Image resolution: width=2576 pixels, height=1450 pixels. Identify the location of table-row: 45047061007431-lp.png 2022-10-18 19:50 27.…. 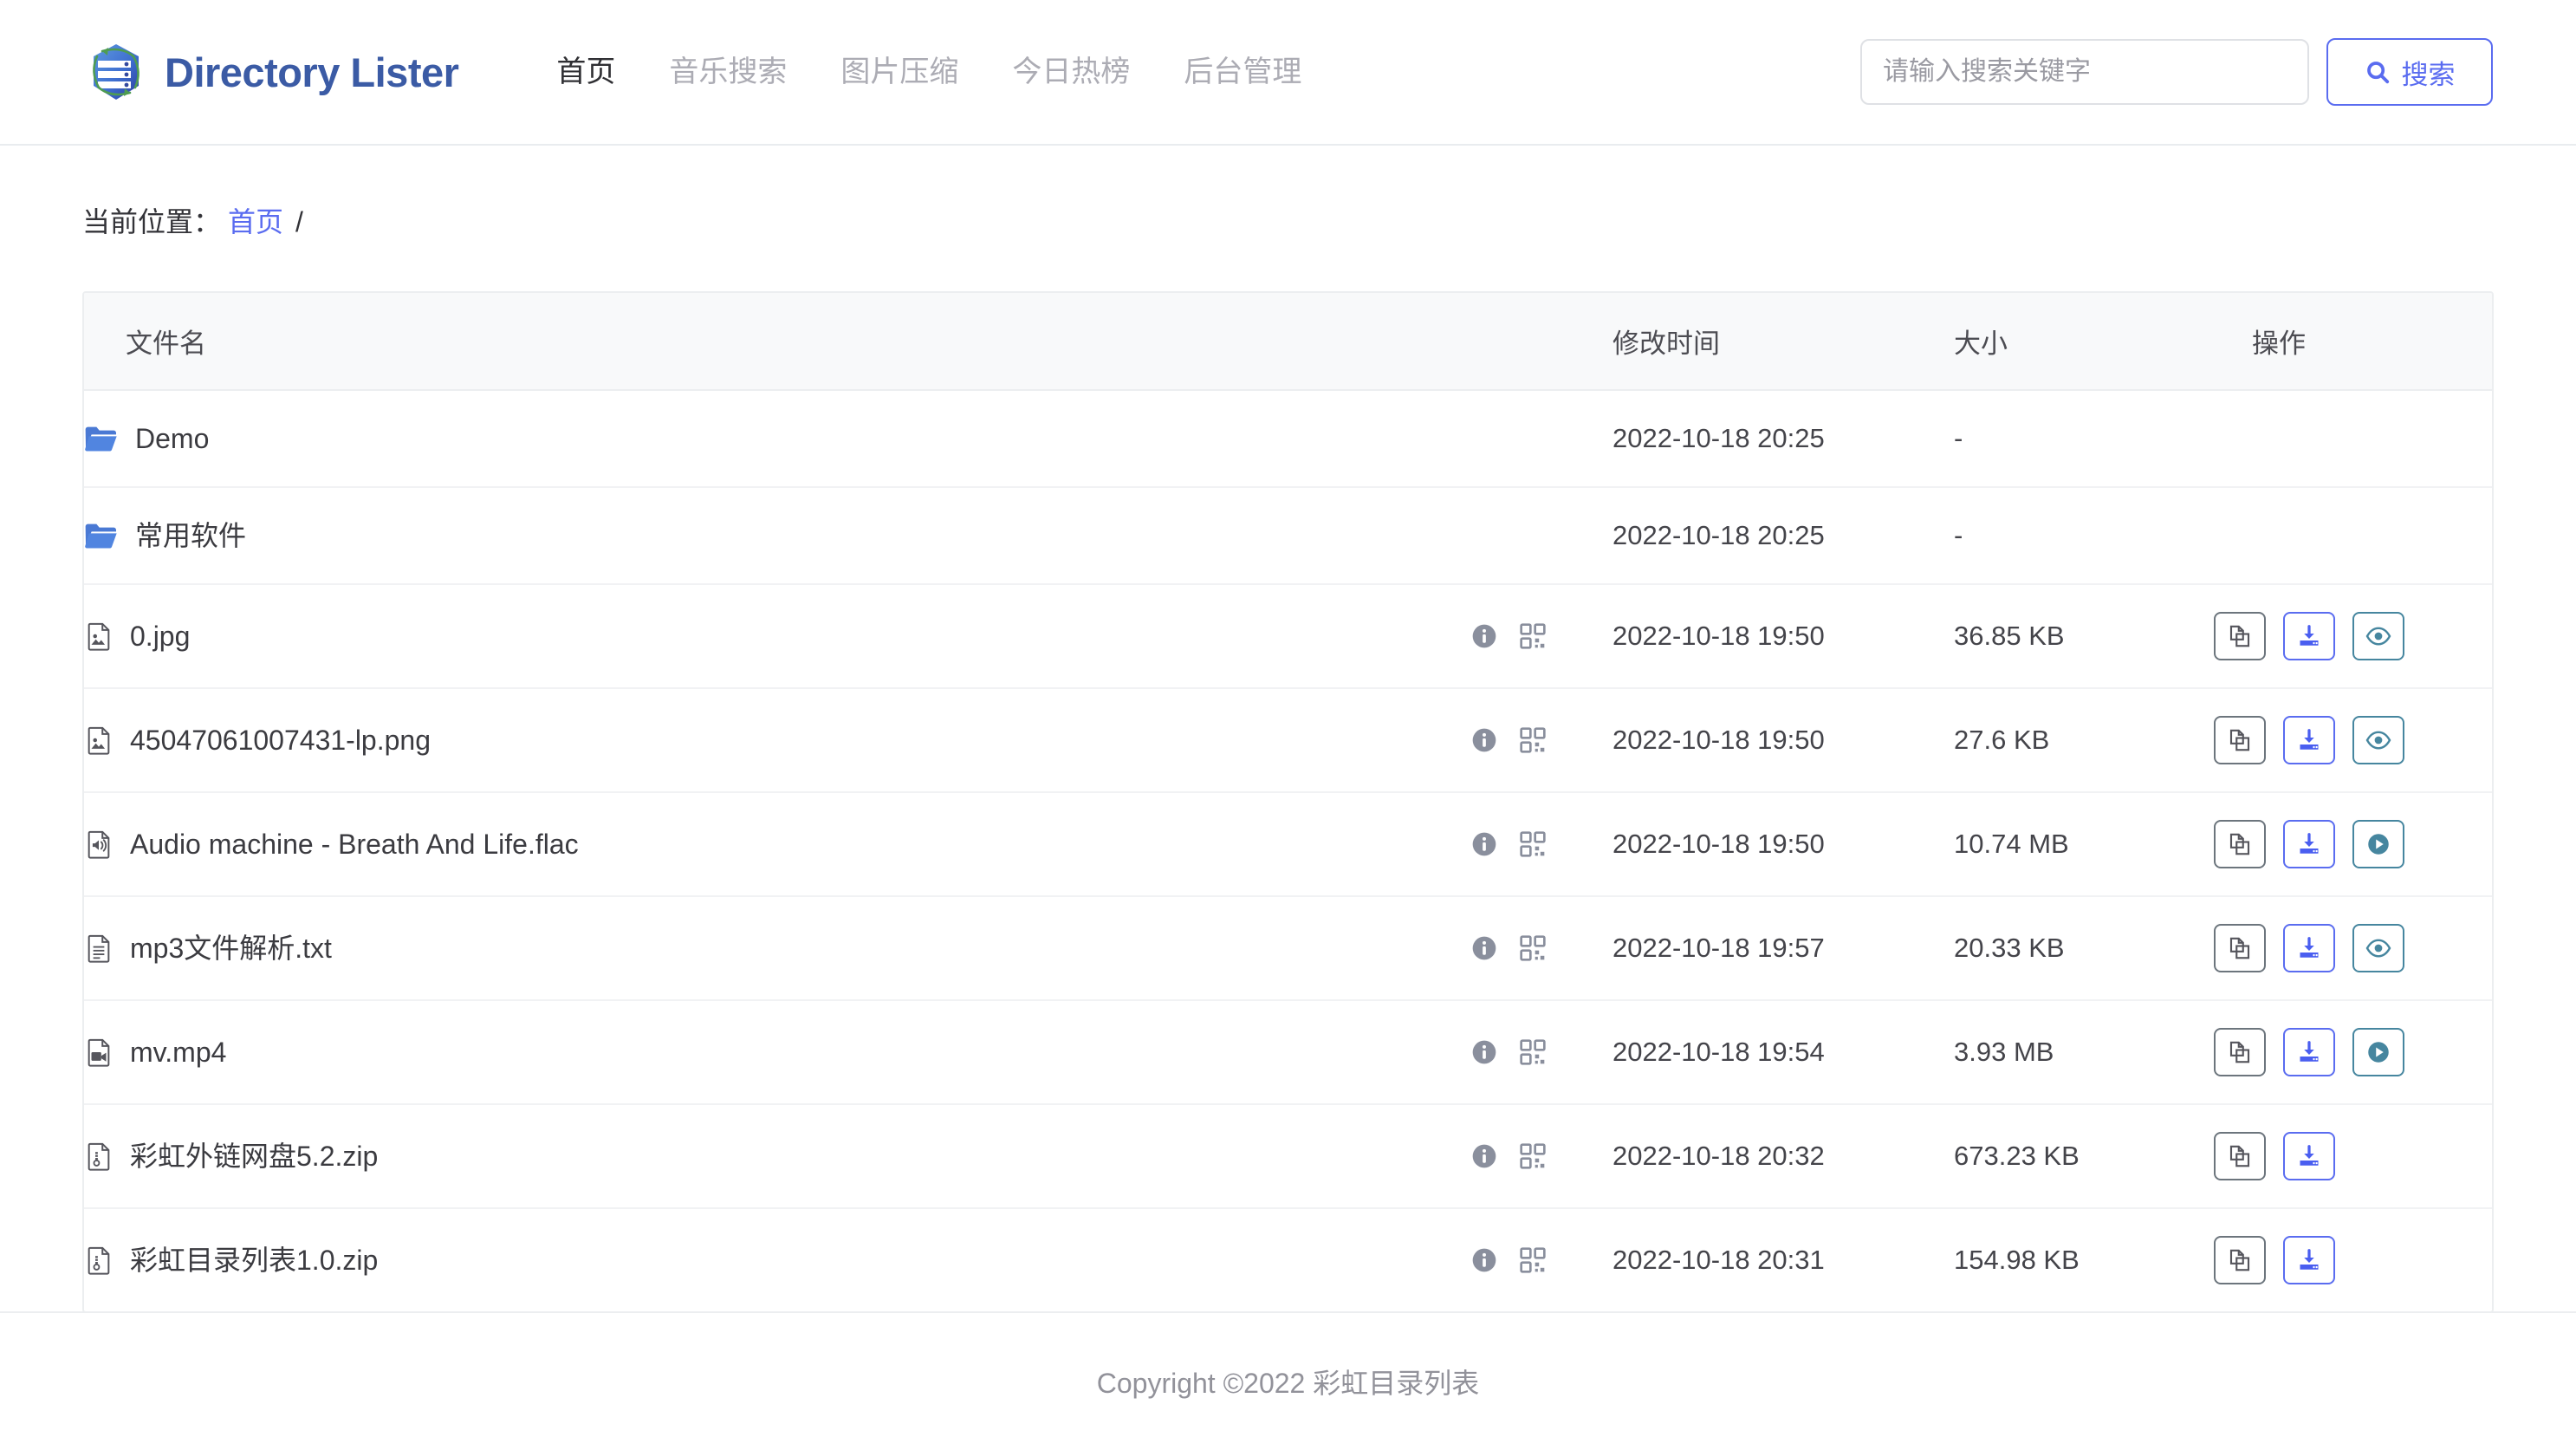
(1288, 740).